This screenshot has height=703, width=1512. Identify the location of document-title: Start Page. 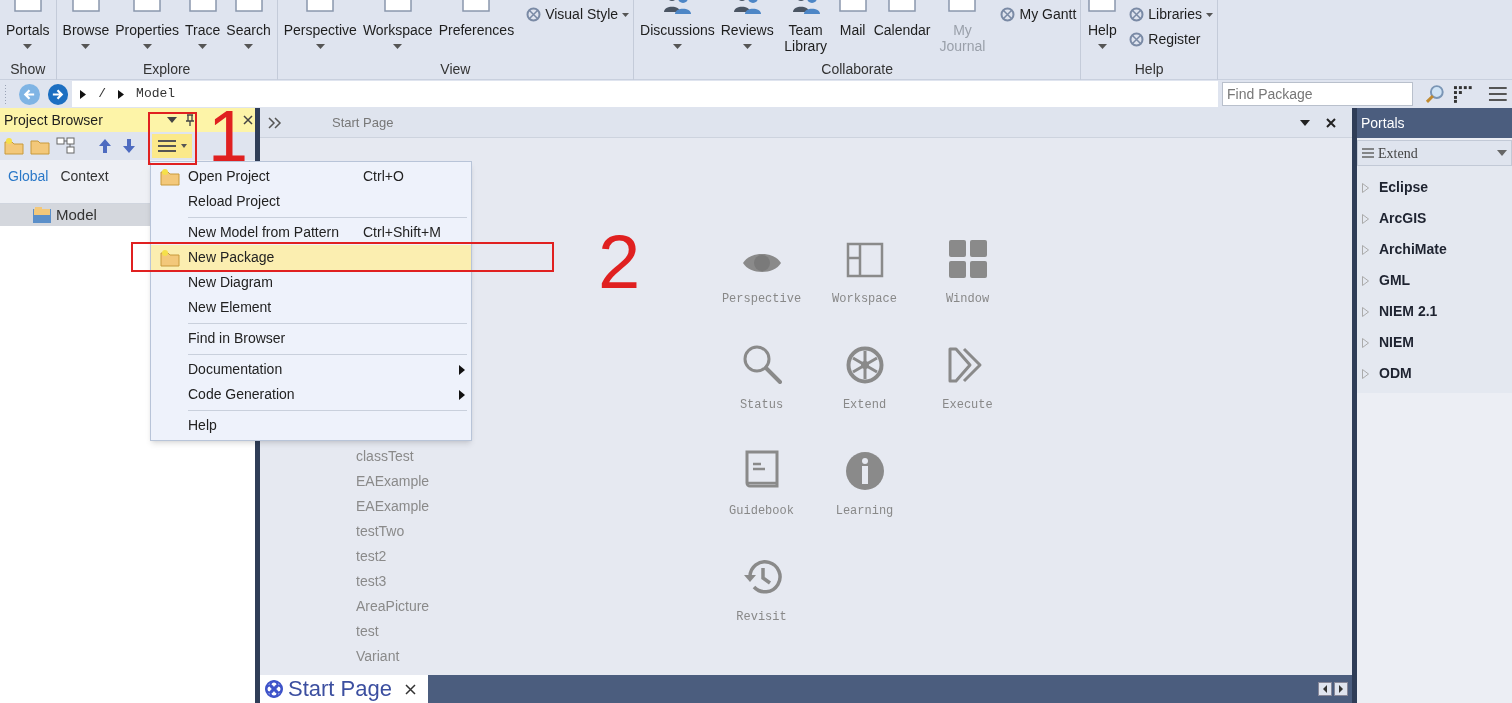
(363, 122).